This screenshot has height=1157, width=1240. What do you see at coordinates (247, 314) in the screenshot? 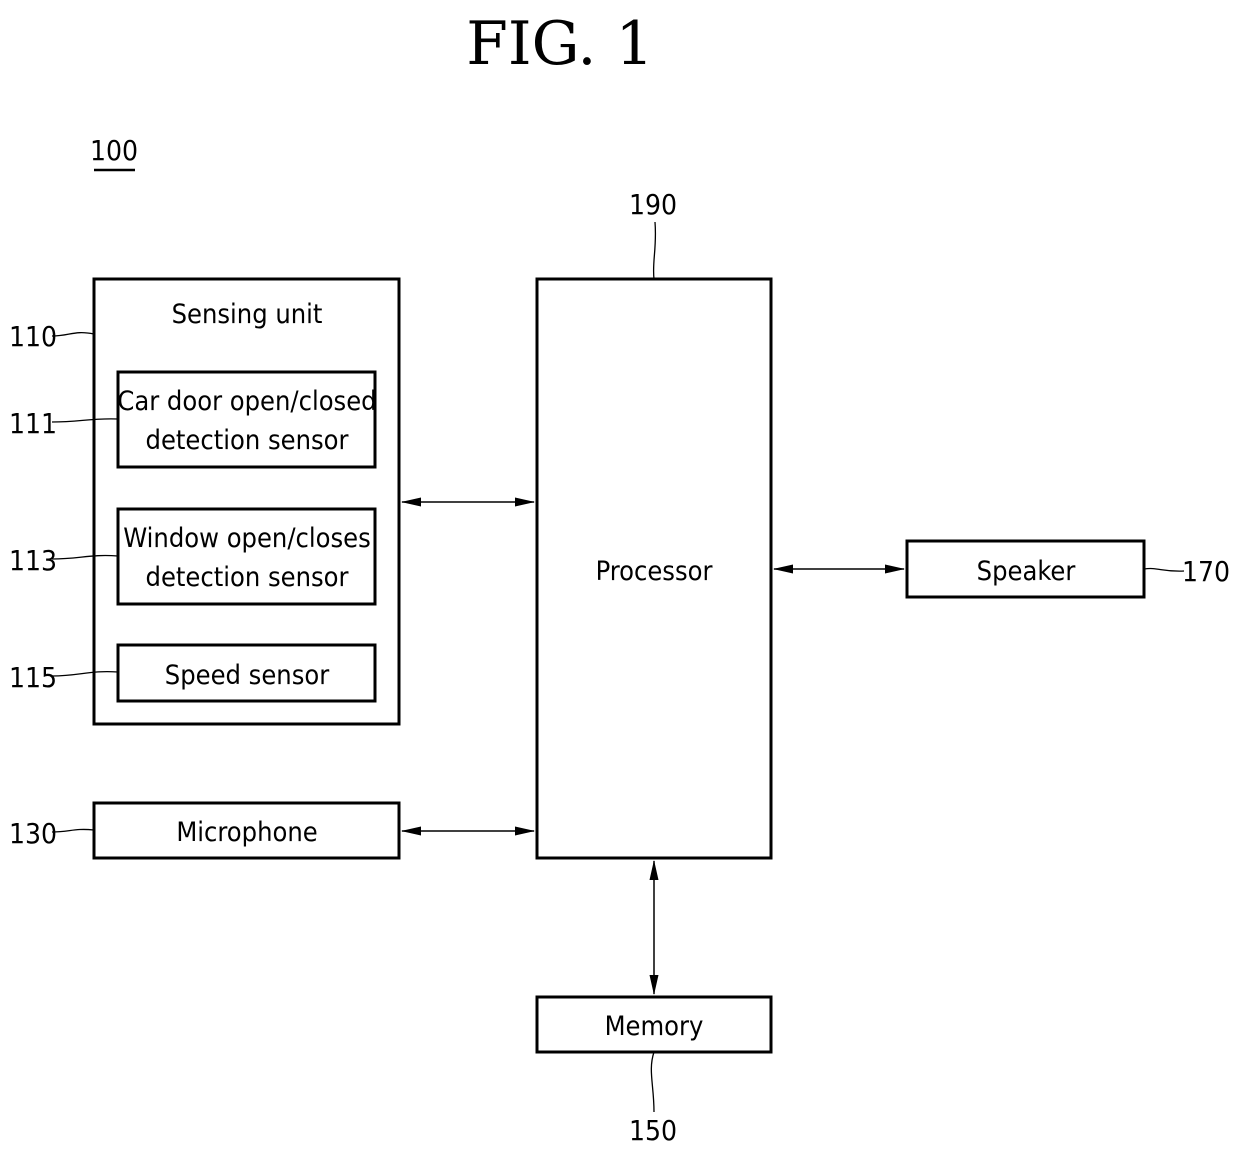
I see `sensing-unit-label: Sensing unit` at bounding box center [247, 314].